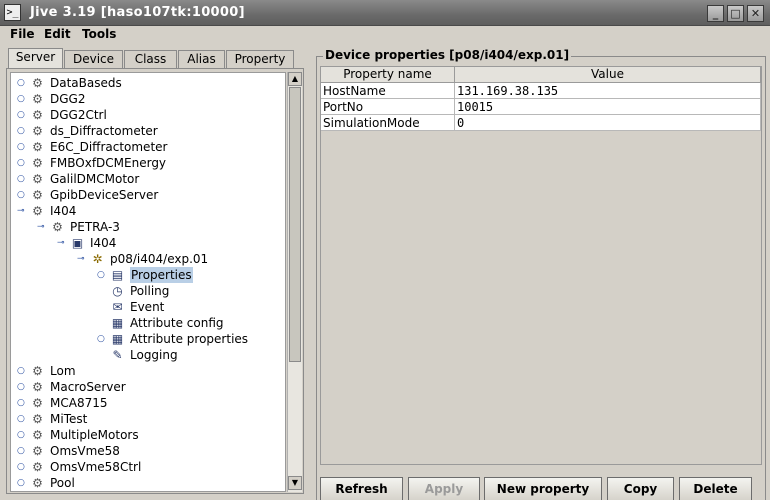 This screenshot has width=770, height=500. Describe the element at coordinates (608, 123) in the screenshot. I see `property-value-cell: 0` at that location.